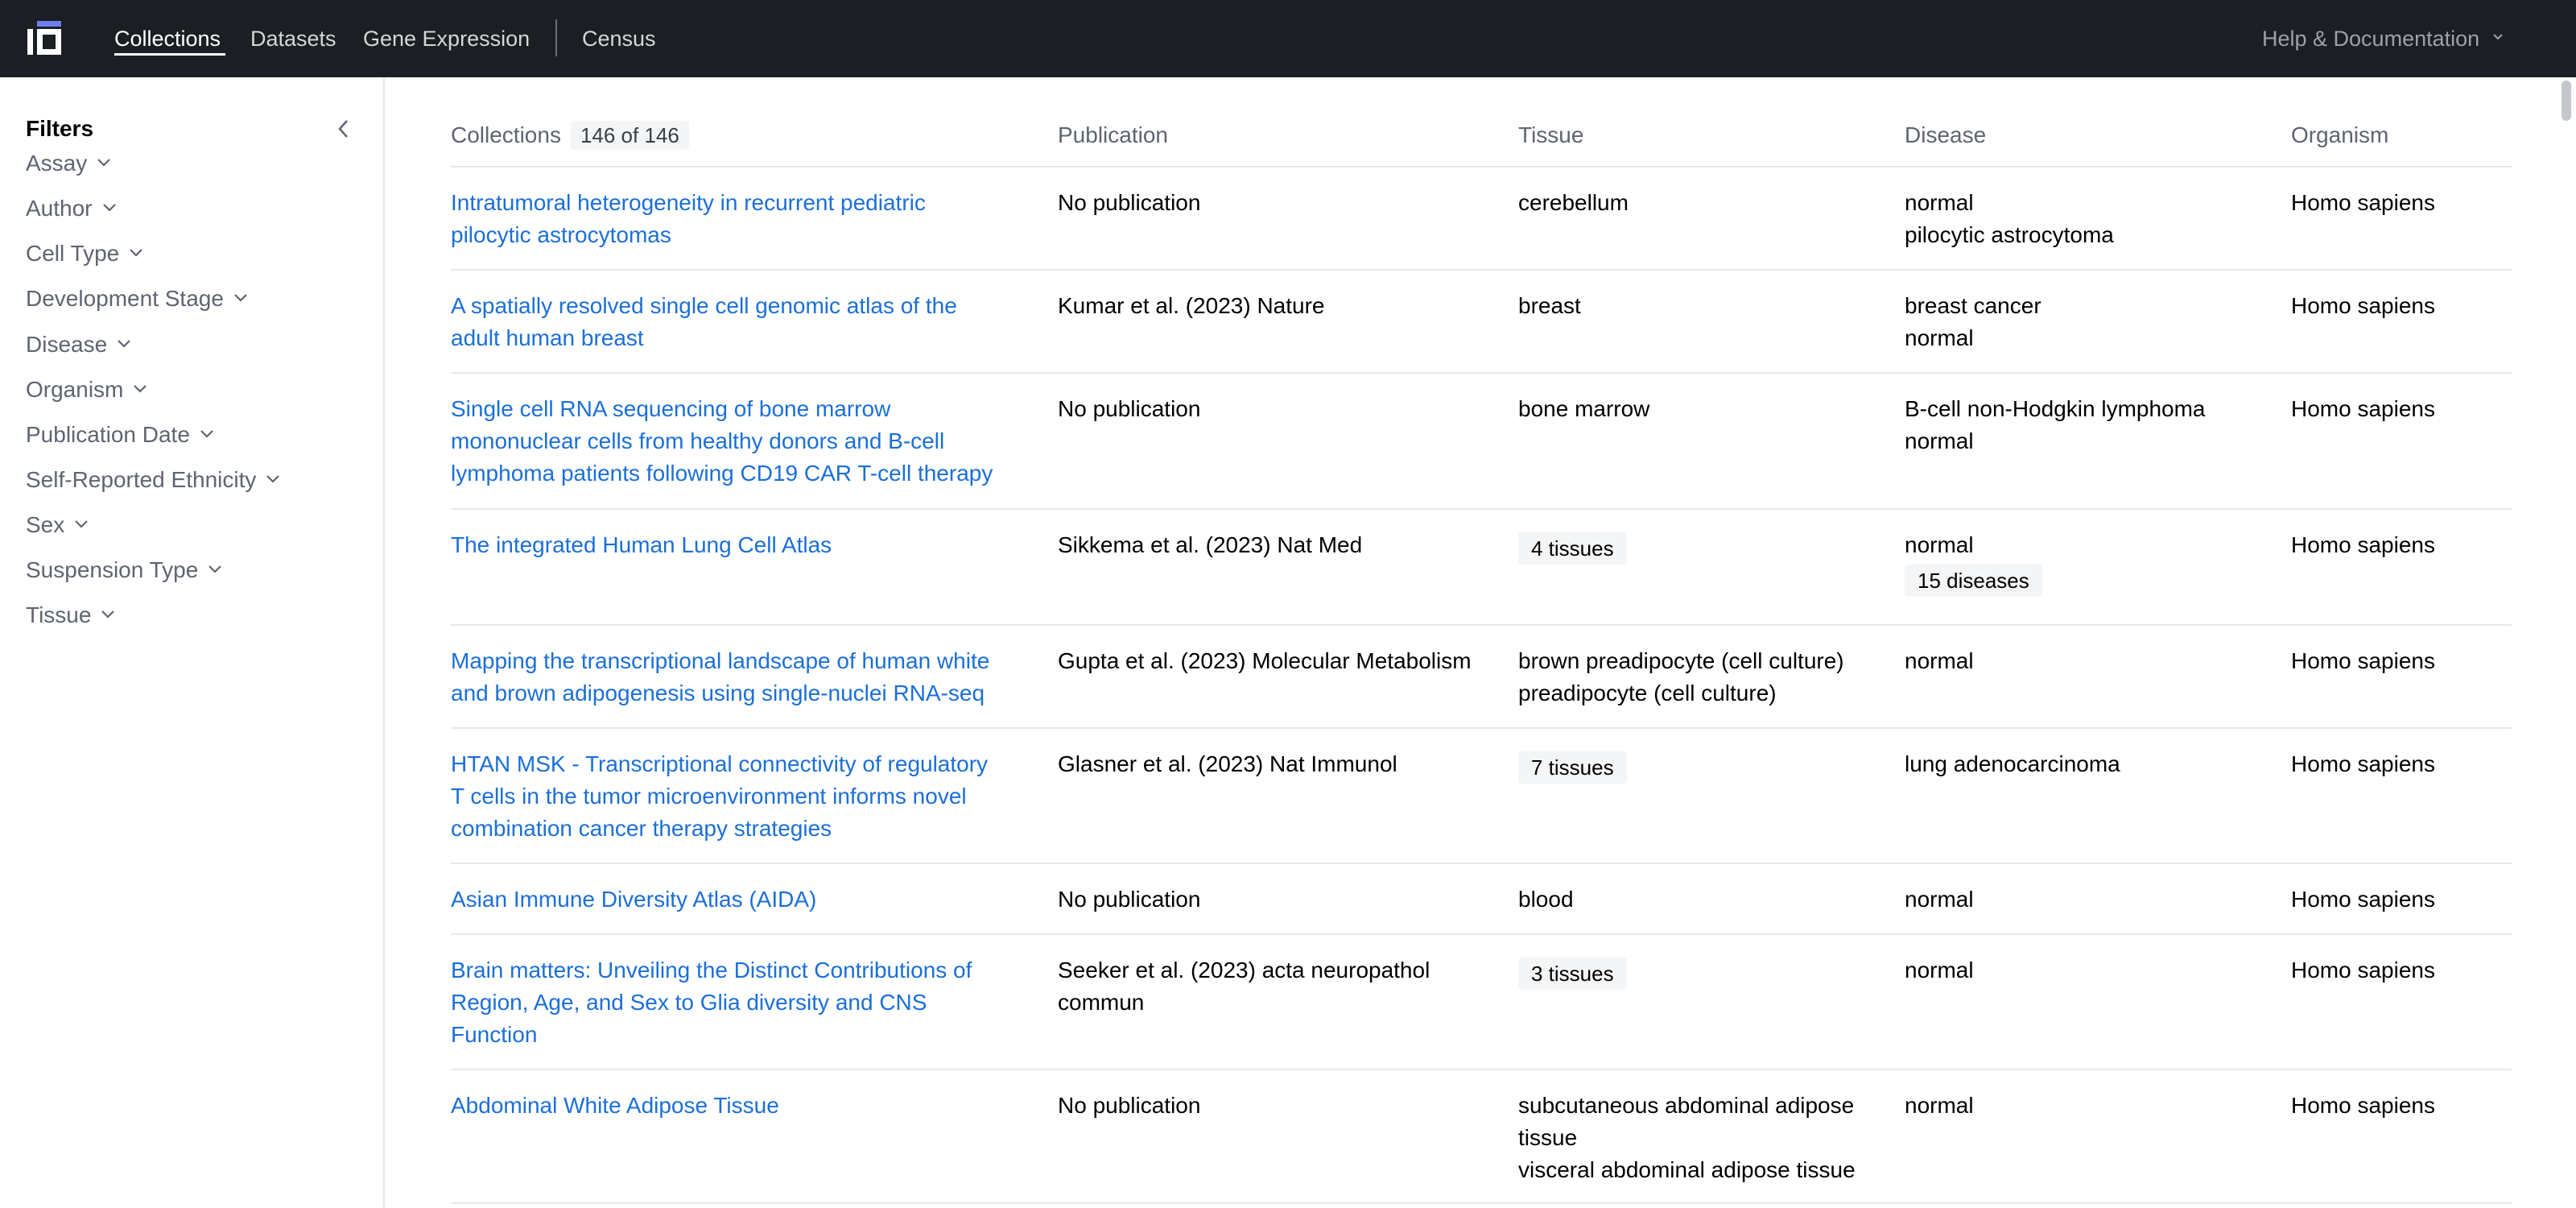 This screenshot has width=2576, height=1208. I want to click on column-header-tissue: Tissue, so click(1550, 135).